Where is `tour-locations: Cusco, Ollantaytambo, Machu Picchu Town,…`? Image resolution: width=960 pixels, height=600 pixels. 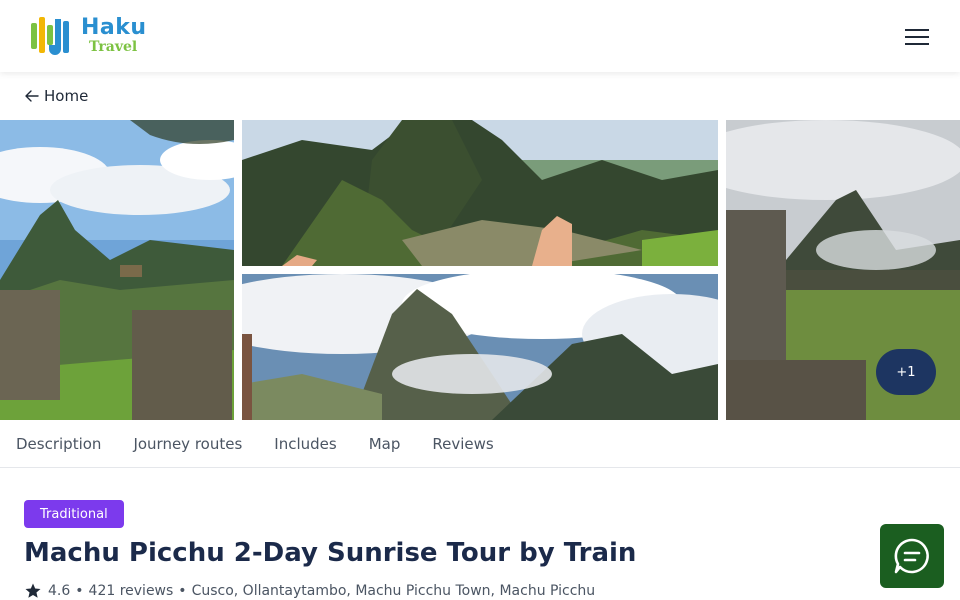 tour-locations: Cusco, Ollantaytambo, Machu Picchu Town,… is located at coordinates (393, 591).